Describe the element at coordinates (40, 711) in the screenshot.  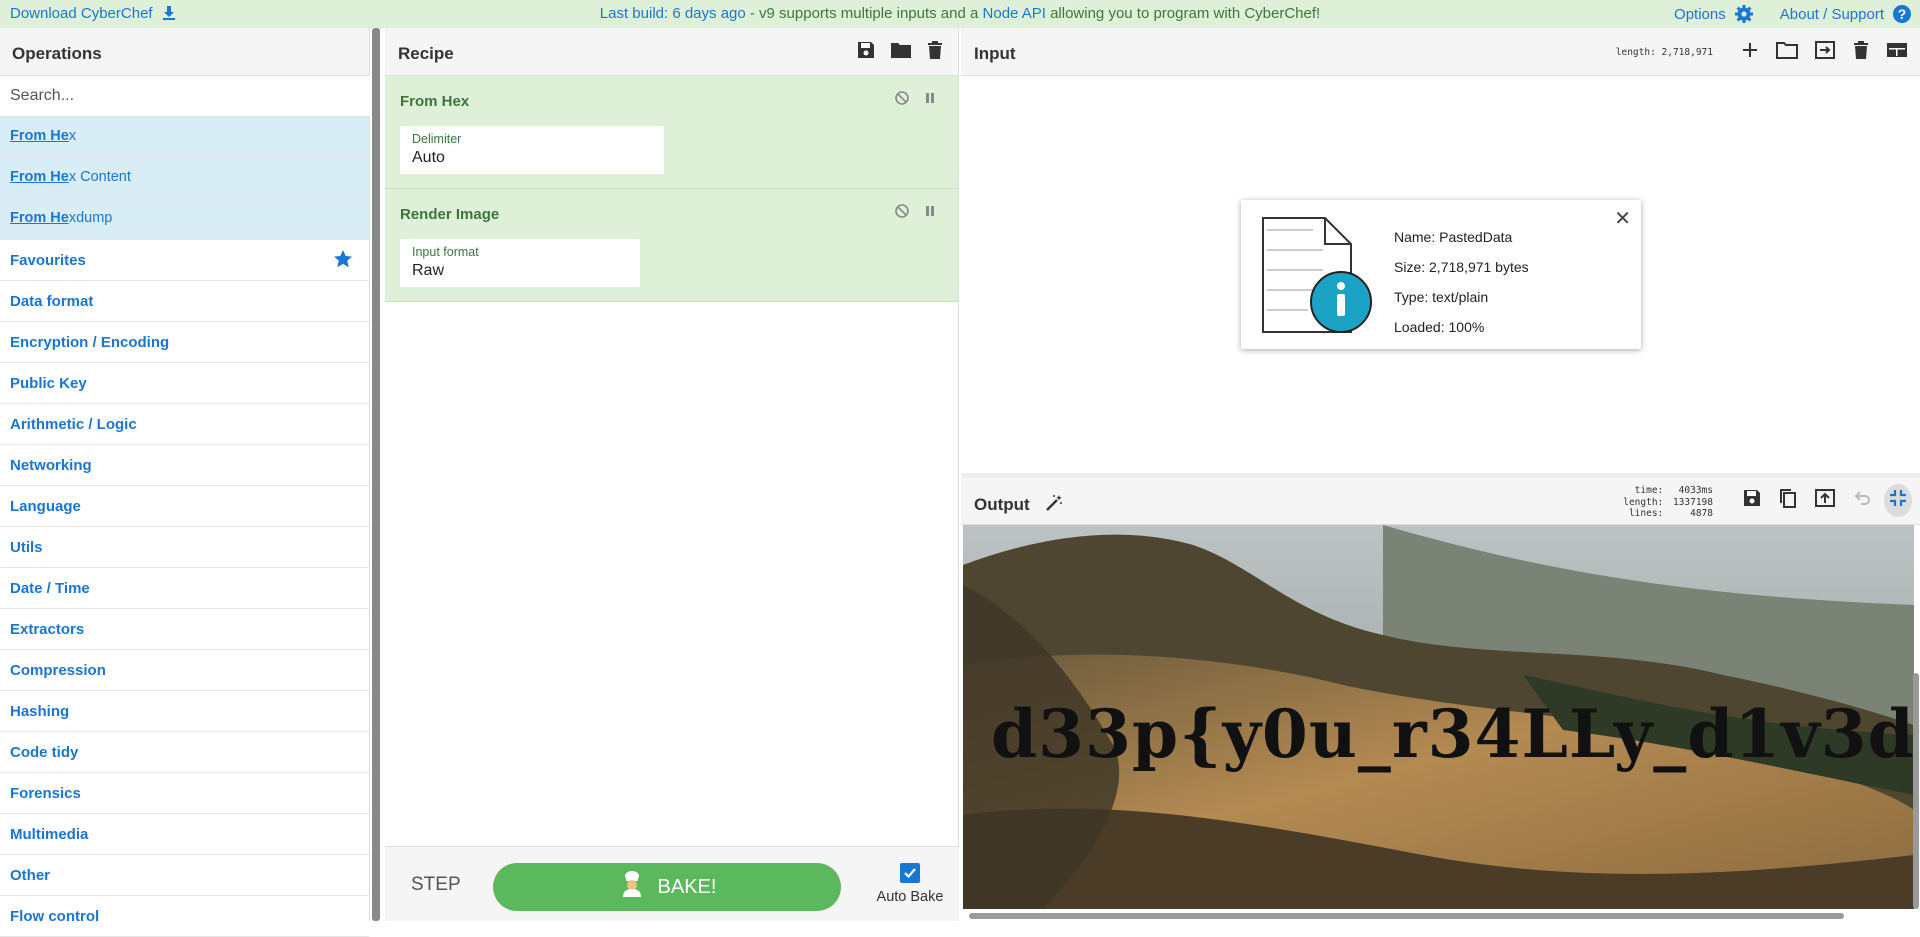
I see `category-label: Hashing` at that location.